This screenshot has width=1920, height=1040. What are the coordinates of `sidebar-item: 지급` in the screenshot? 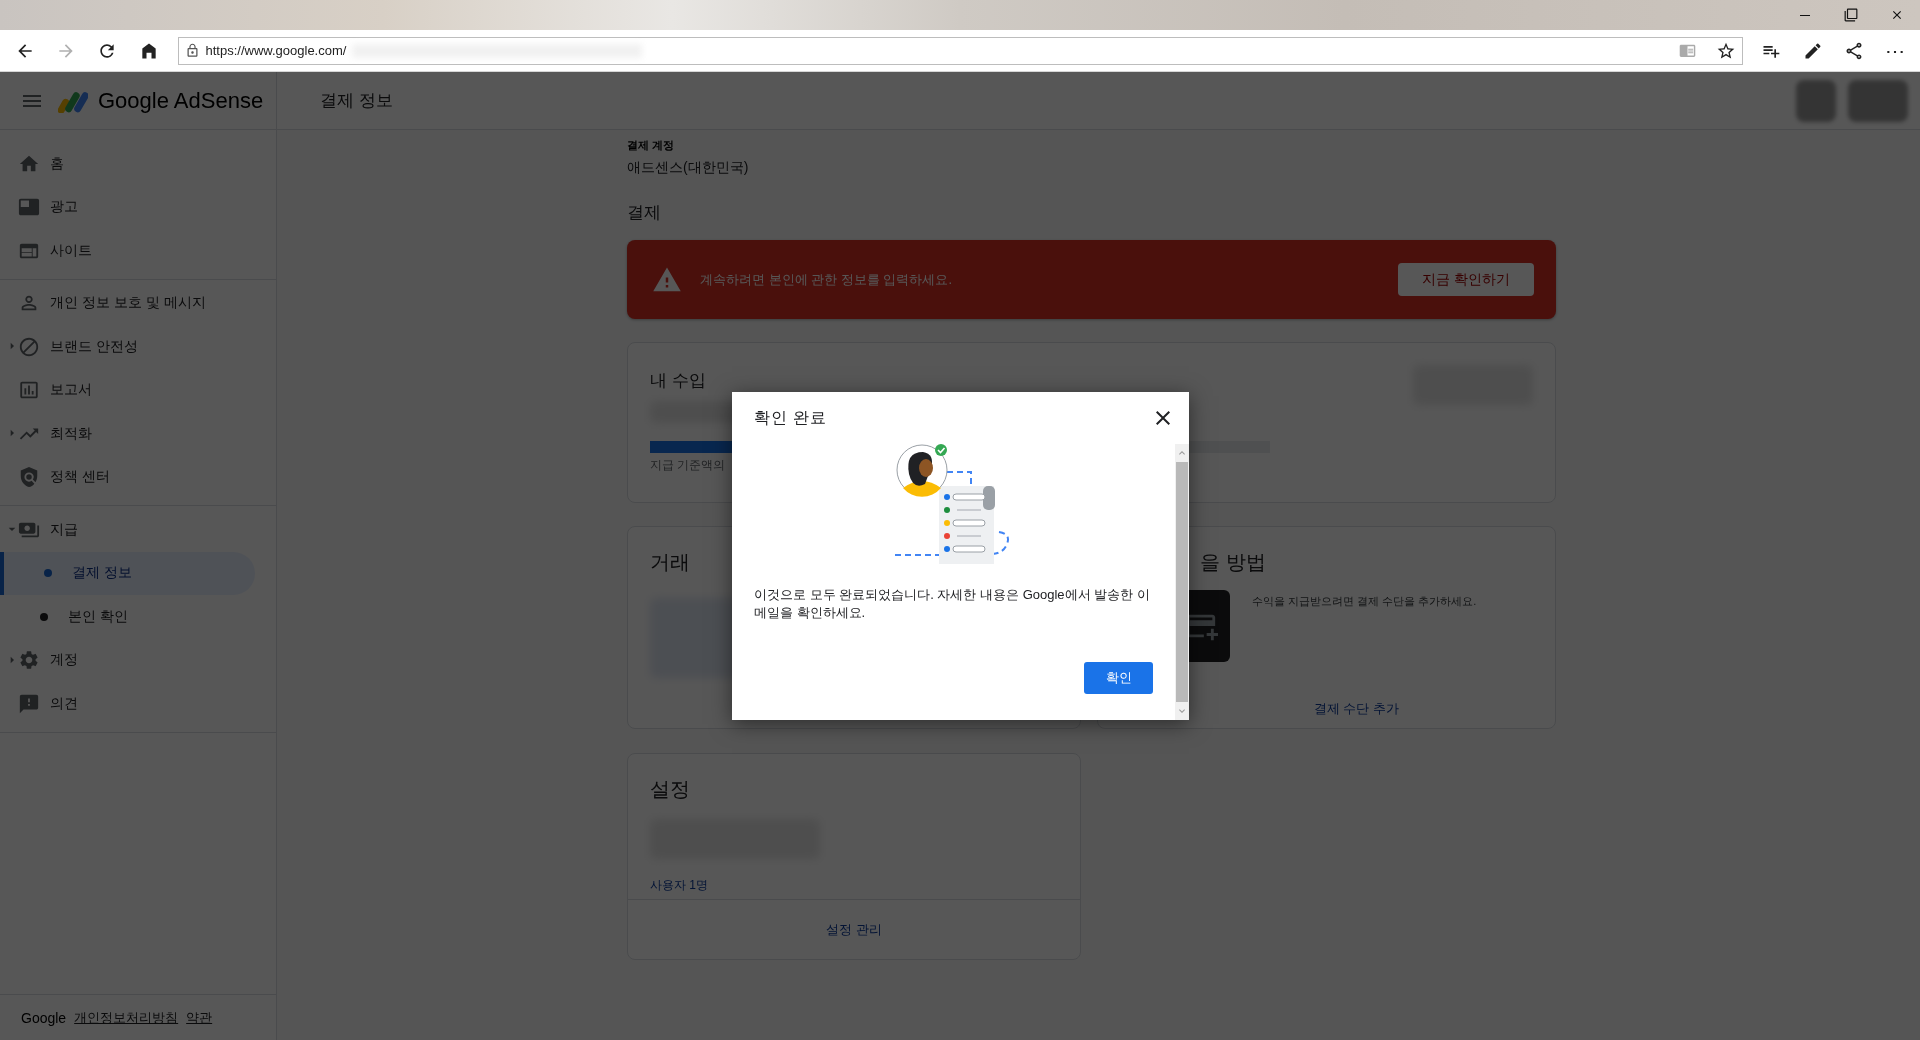 It's located at (138, 530).